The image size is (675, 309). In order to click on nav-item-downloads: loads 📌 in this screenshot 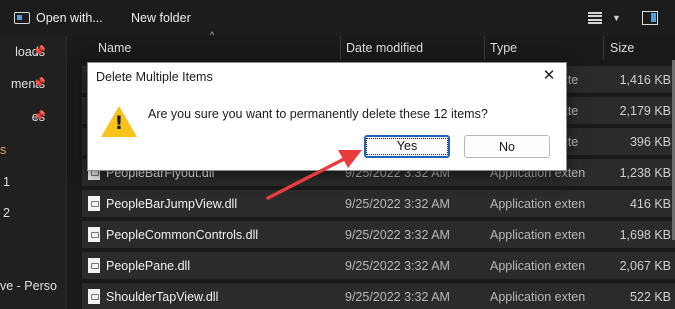, I will do `click(33, 52)`.